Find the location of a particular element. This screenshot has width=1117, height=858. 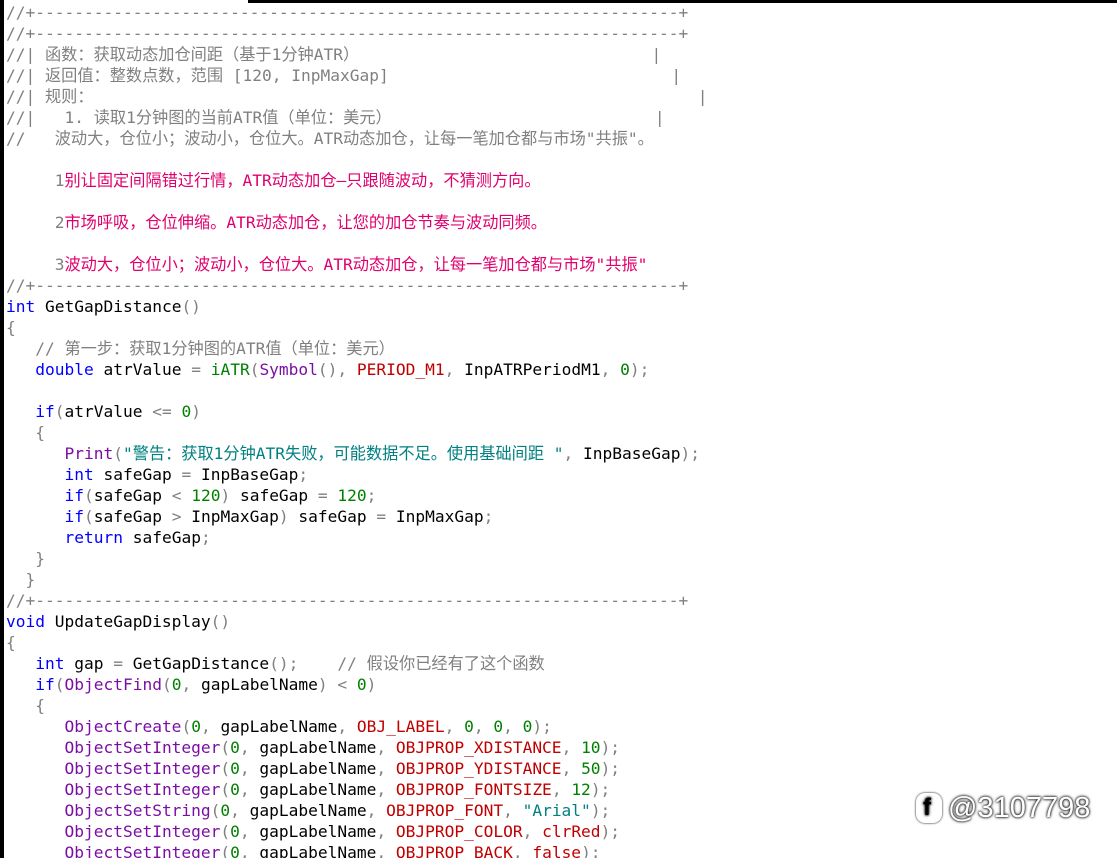

code-token-function-name: Symbol is located at coordinates (288, 369).